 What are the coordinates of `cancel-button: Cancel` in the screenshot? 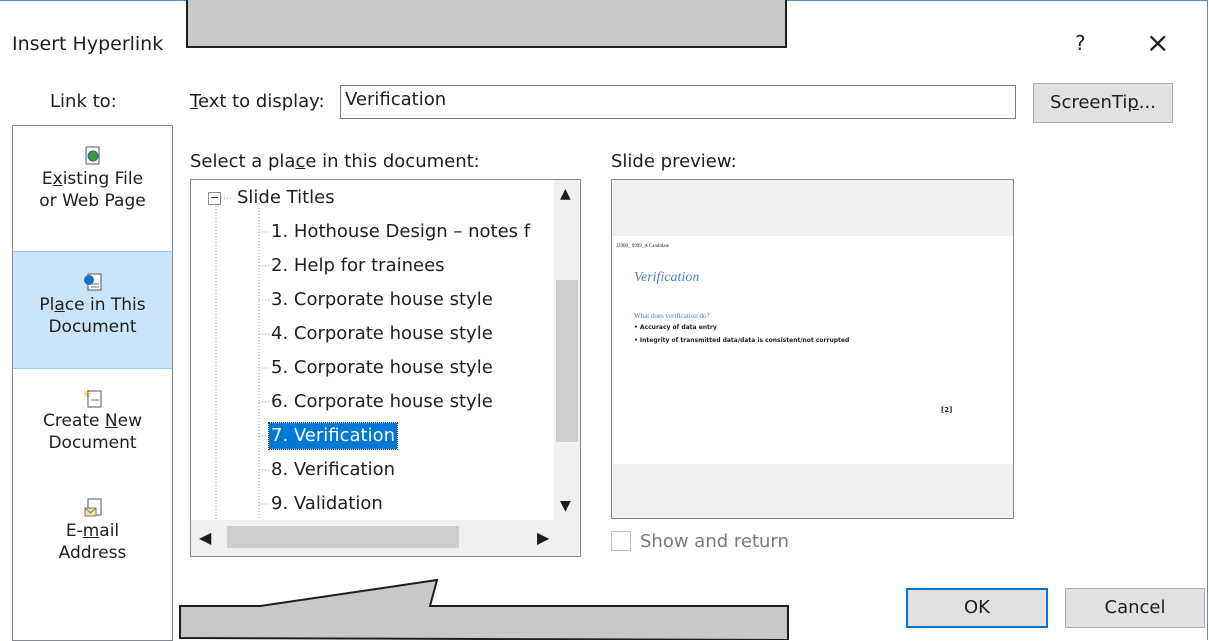 It's located at (1135, 608).